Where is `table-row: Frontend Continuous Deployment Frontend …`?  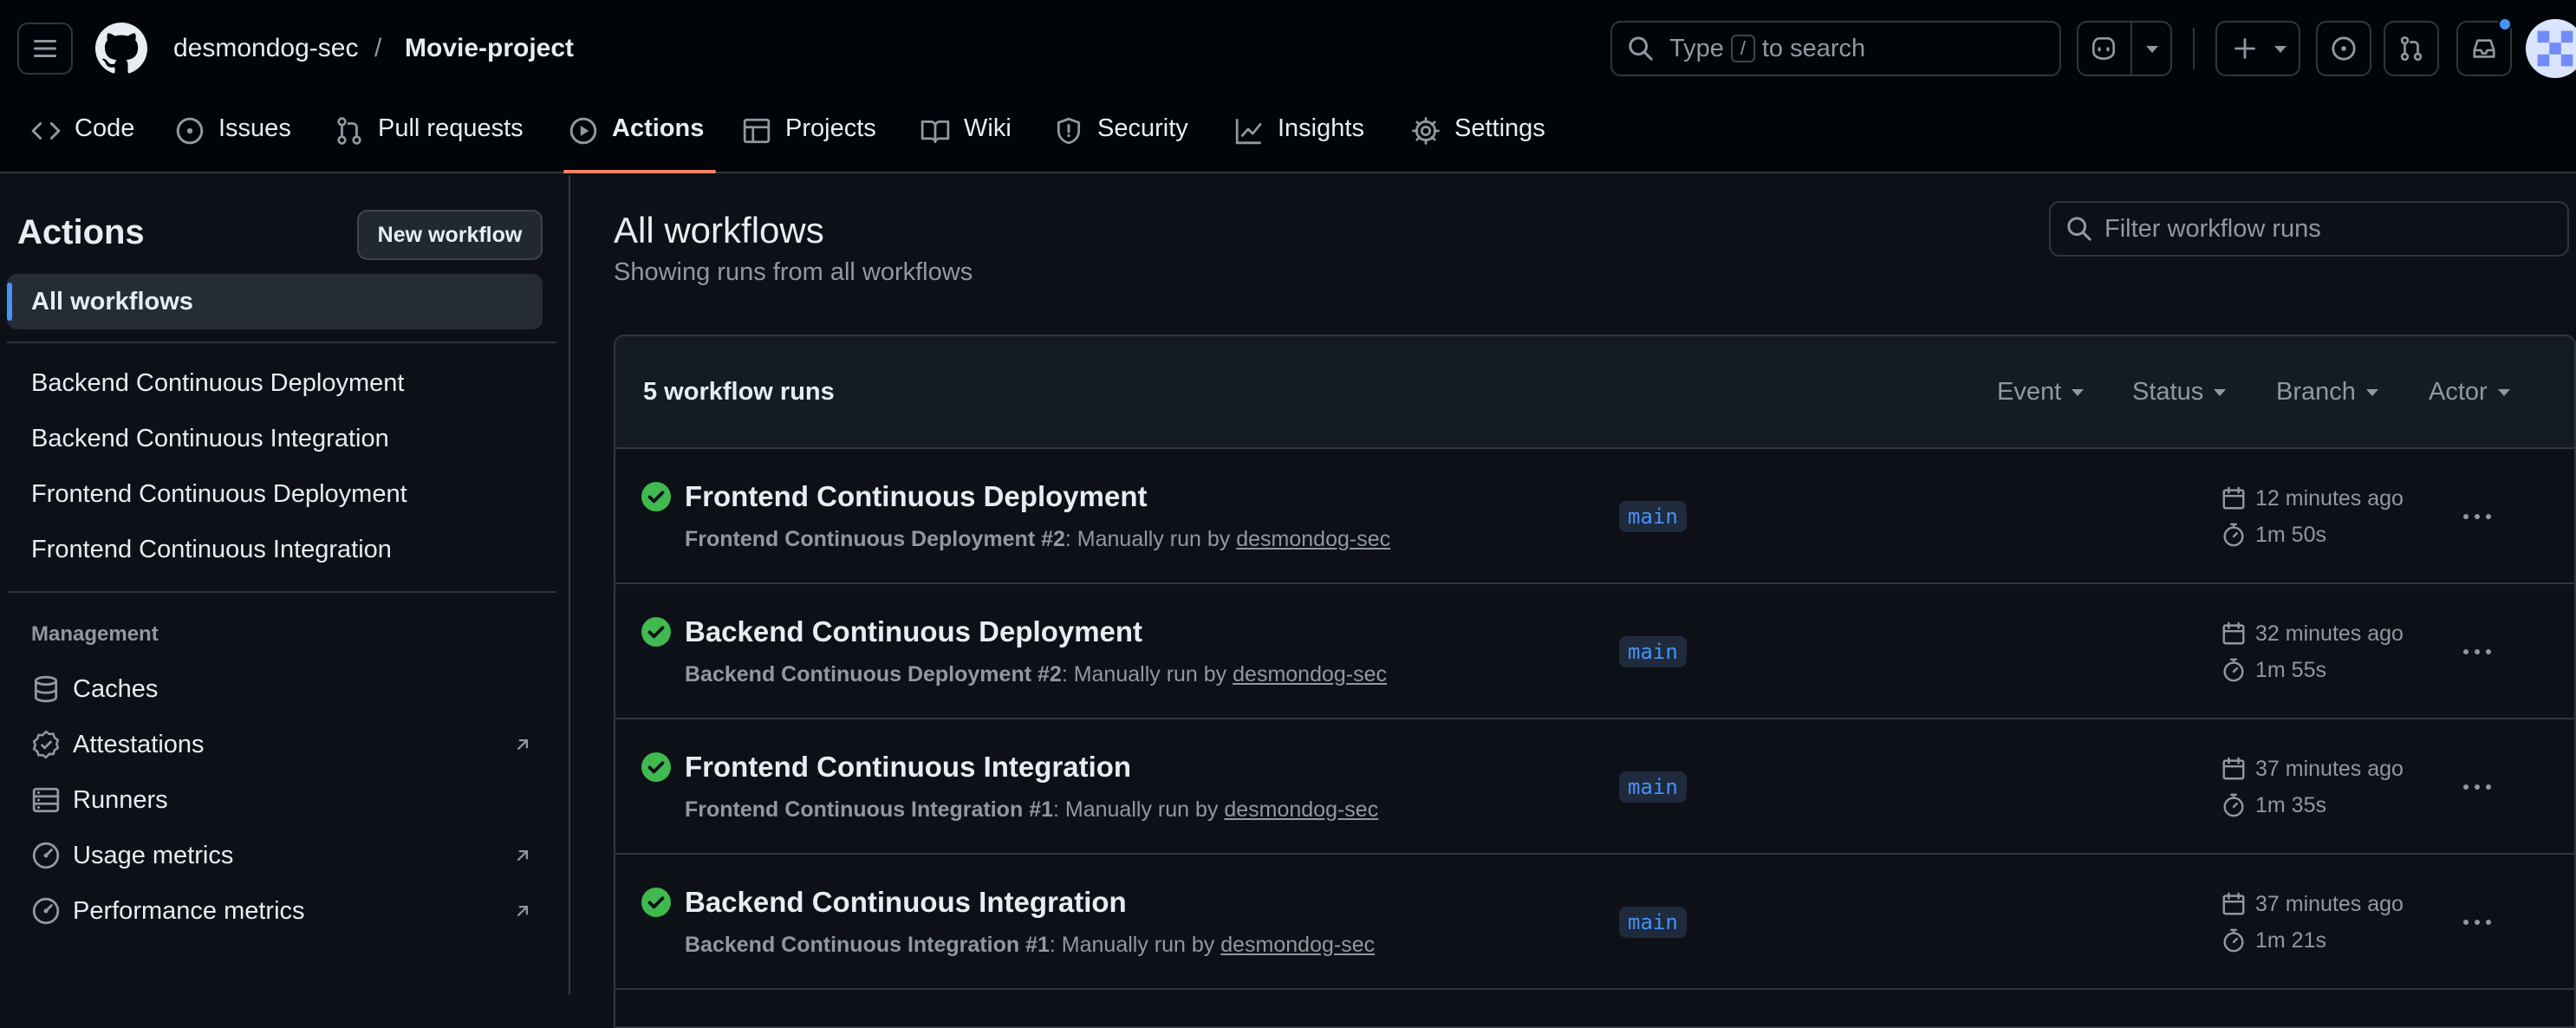
table-row: Frontend Continuous Deployment Frontend … is located at coordinates (1594, 516).